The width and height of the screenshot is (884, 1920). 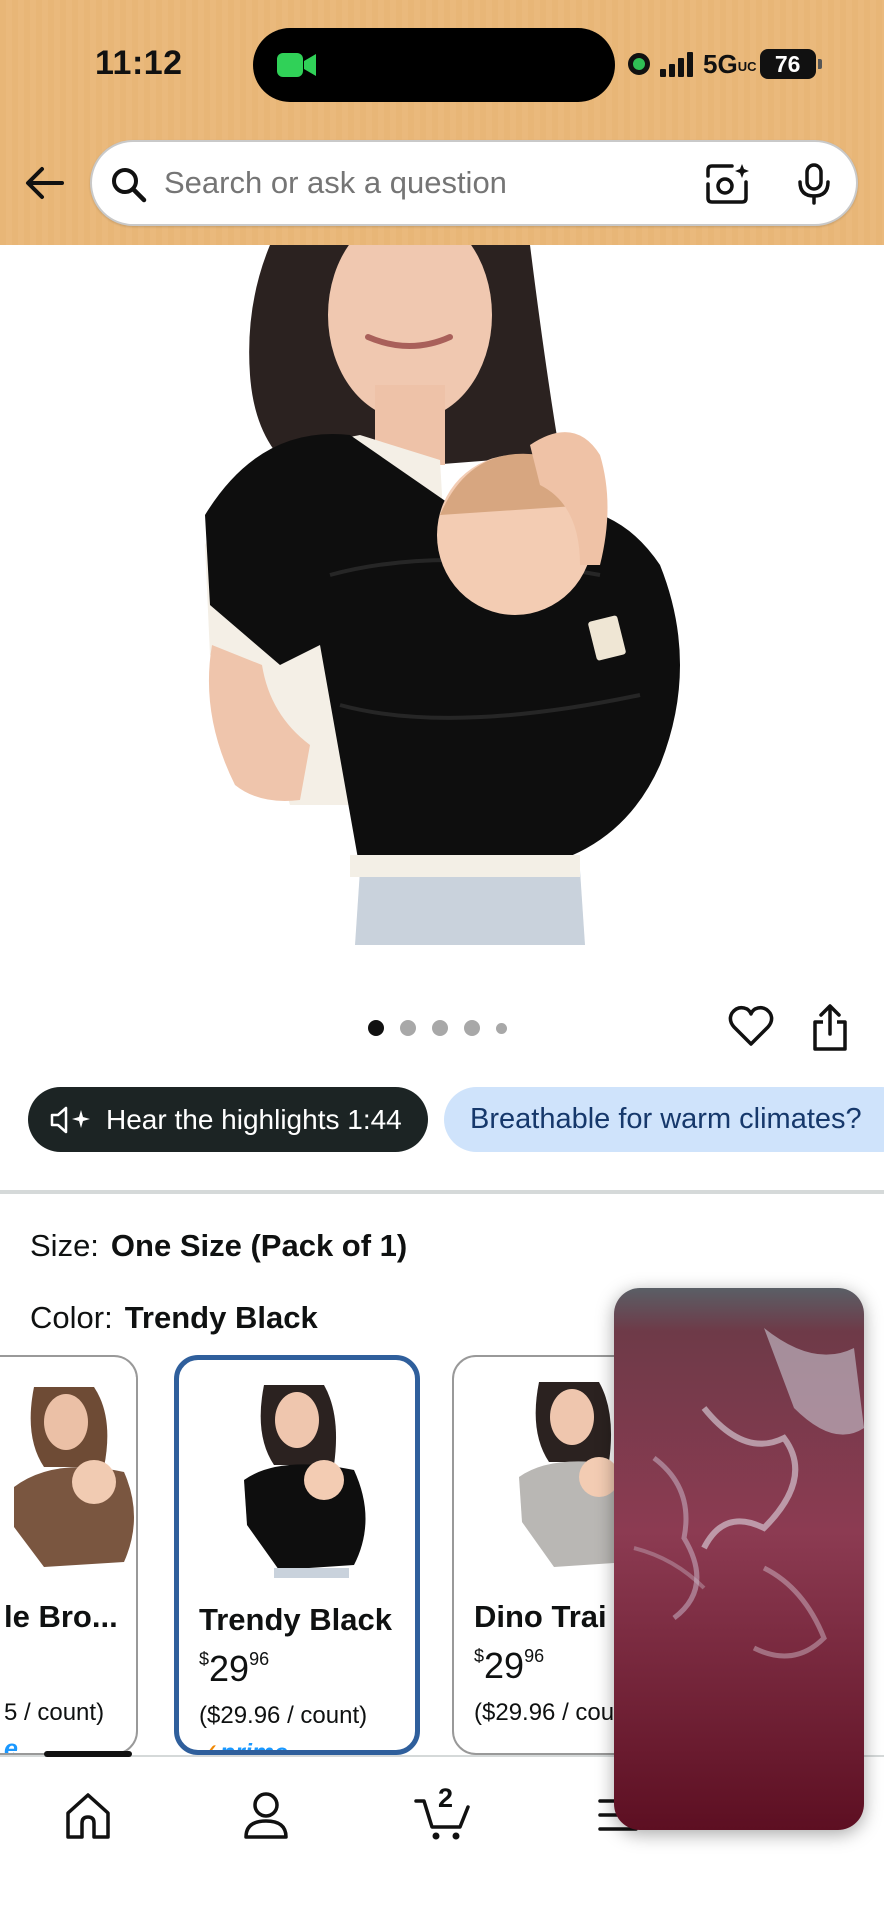 I want to click on battery-indicator: 76, so click(x=790, y=64).